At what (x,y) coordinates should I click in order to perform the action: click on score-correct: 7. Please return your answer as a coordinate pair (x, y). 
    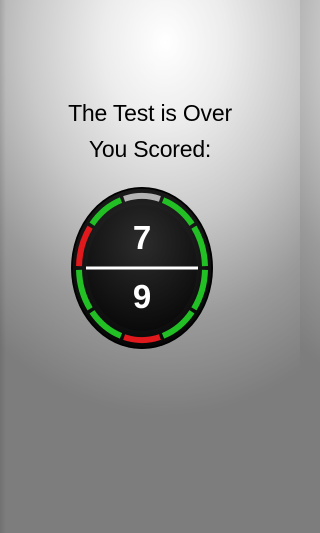
    Looking at the image, I should click on (142, 237).